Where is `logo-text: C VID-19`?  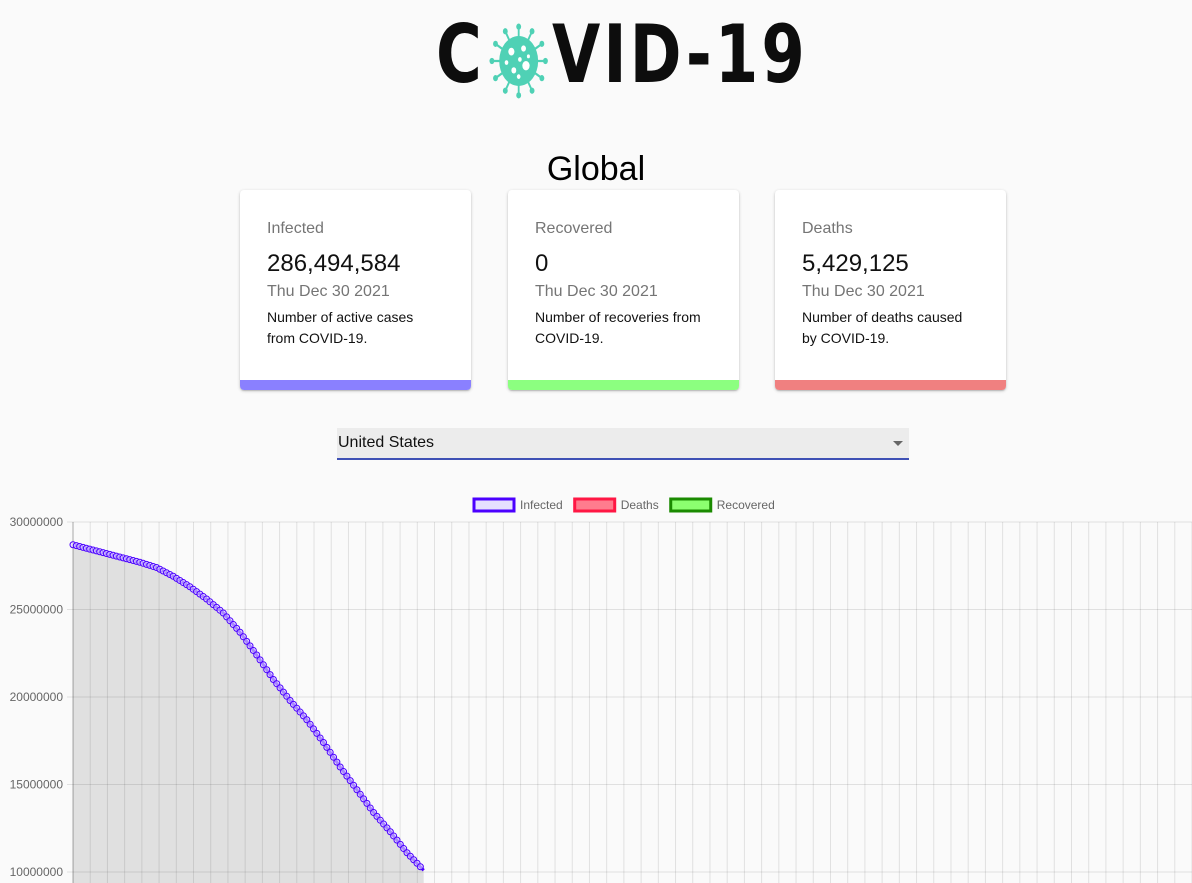
logo-text: C VID-19 is located at coordinates (622, 58).